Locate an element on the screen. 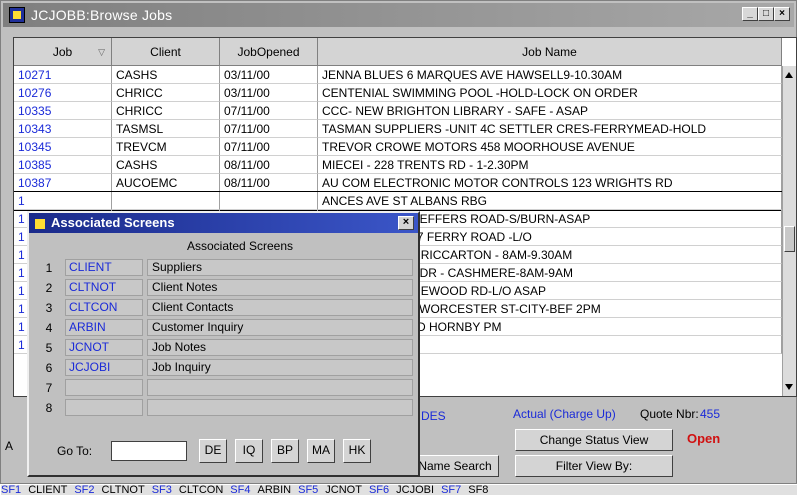  screen-description: Customer Inquiry is located at coordinates (280, 327).